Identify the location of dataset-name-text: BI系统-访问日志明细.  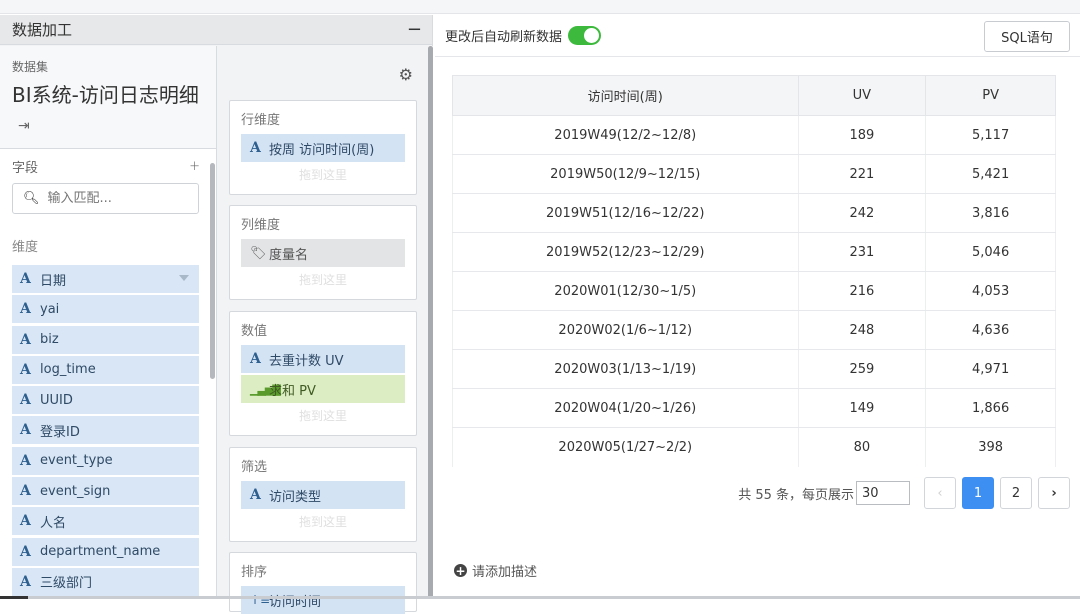
(105, 95).